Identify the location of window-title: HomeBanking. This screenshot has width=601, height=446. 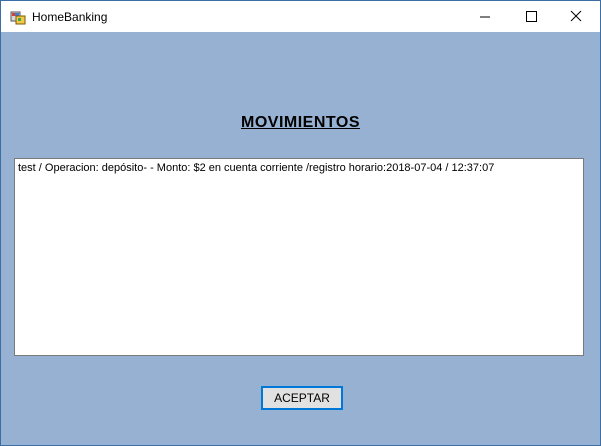
(70, 17).